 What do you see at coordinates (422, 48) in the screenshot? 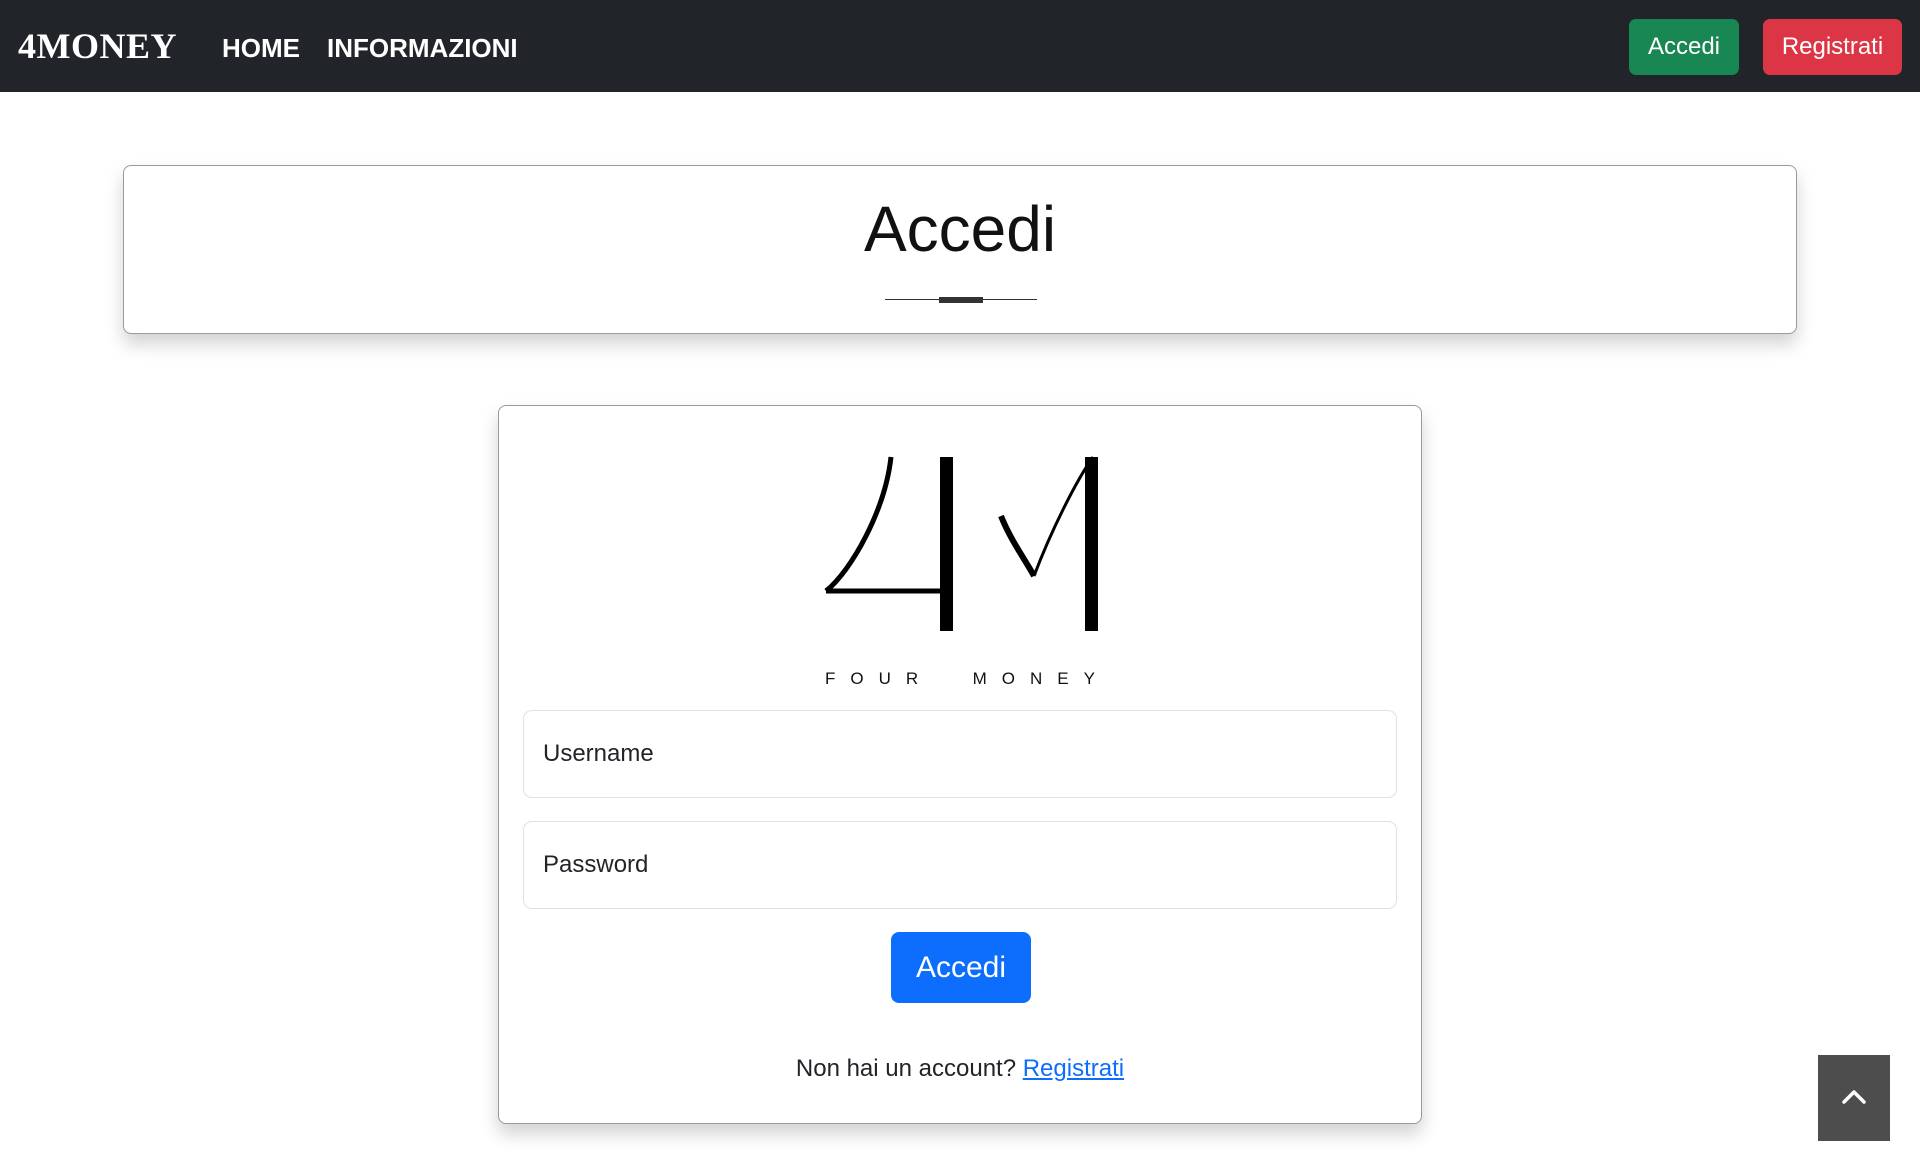
I see `nav-informazioni-link: INFORMAZIONI` at bounding box center [422, 48].